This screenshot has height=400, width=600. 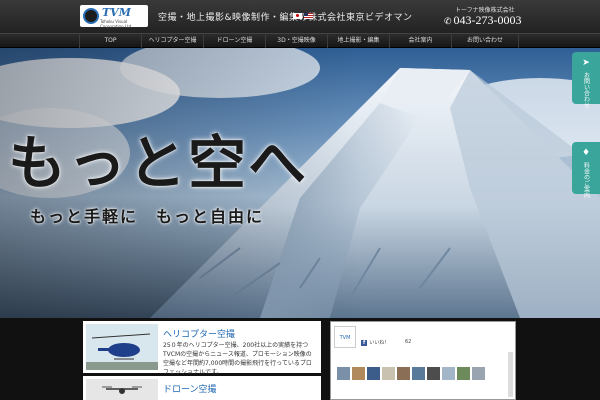 I want to click on language-switcher, so click(x=304, y=16).